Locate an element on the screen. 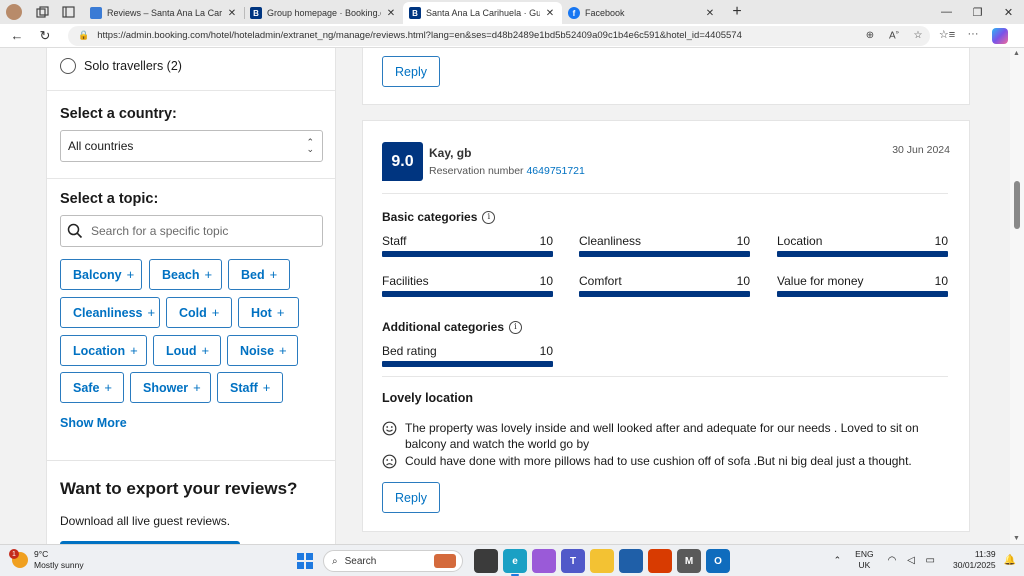 The height and width of the screenshot is (576, 1024). topic-chip-beach: Beach + is located at coordinates (185, 274).